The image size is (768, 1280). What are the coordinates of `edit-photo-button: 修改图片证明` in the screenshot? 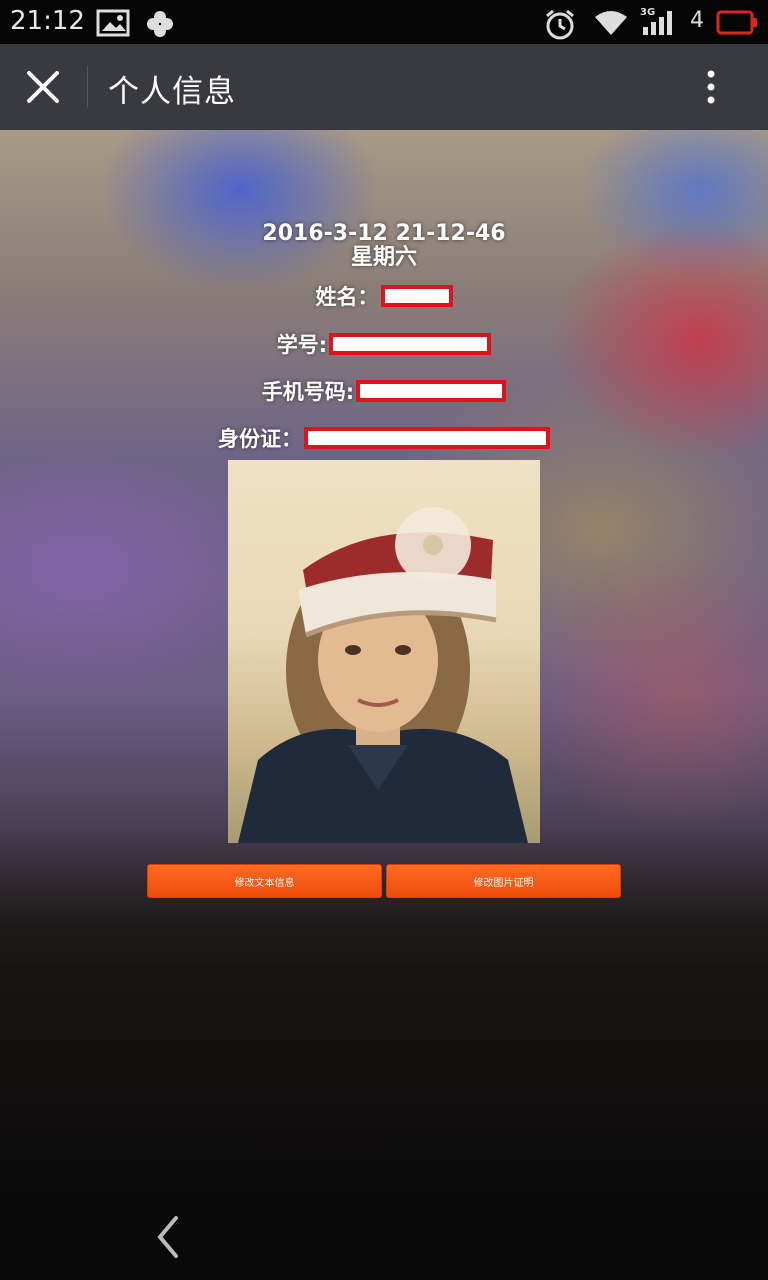 It's located at (503, 881).